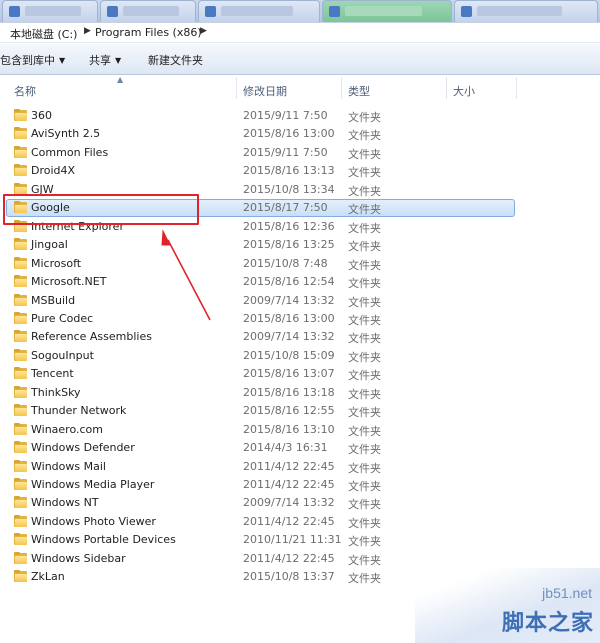 This screenshot has width=600, height=643. What do you see at coordinates (289, 189) in the screenshot?
I see `file-modified-date: 2015/10/8 13:34` at bounding box center [289, 189].